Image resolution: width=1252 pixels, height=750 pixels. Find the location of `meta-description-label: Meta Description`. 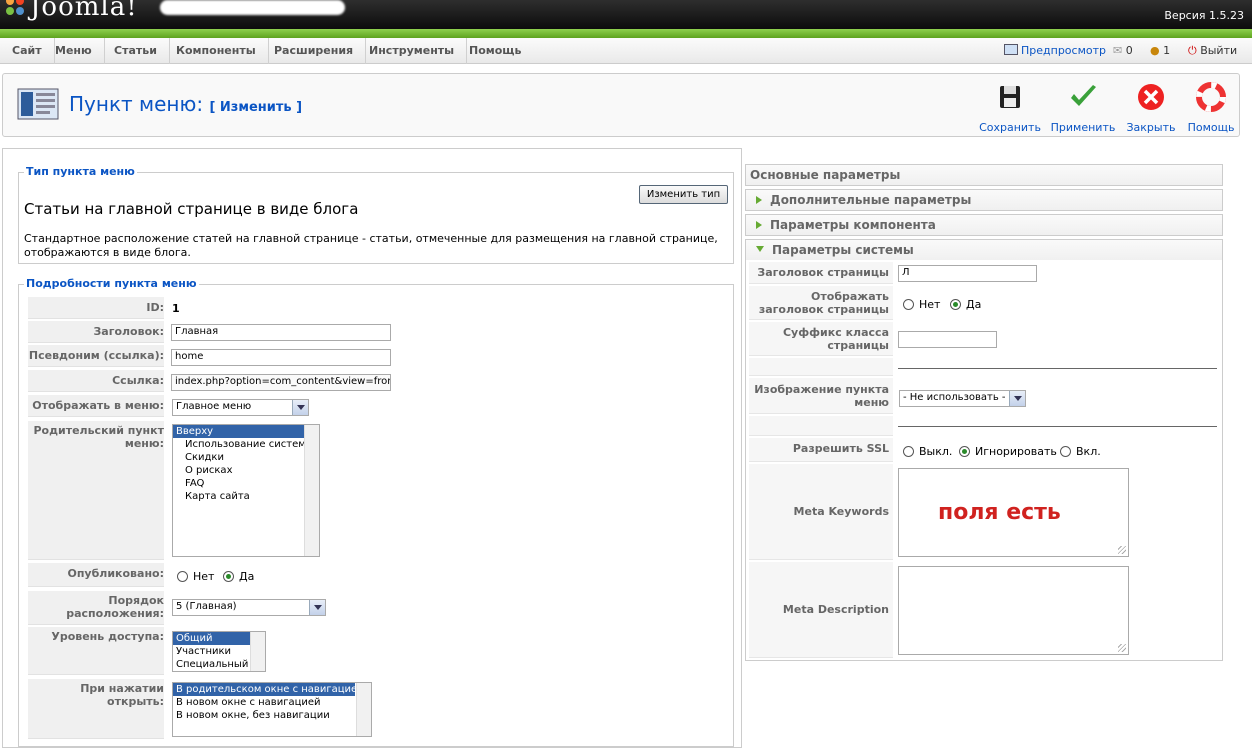

meta-description-label: Meta Description is located at coordinates (821, 610).